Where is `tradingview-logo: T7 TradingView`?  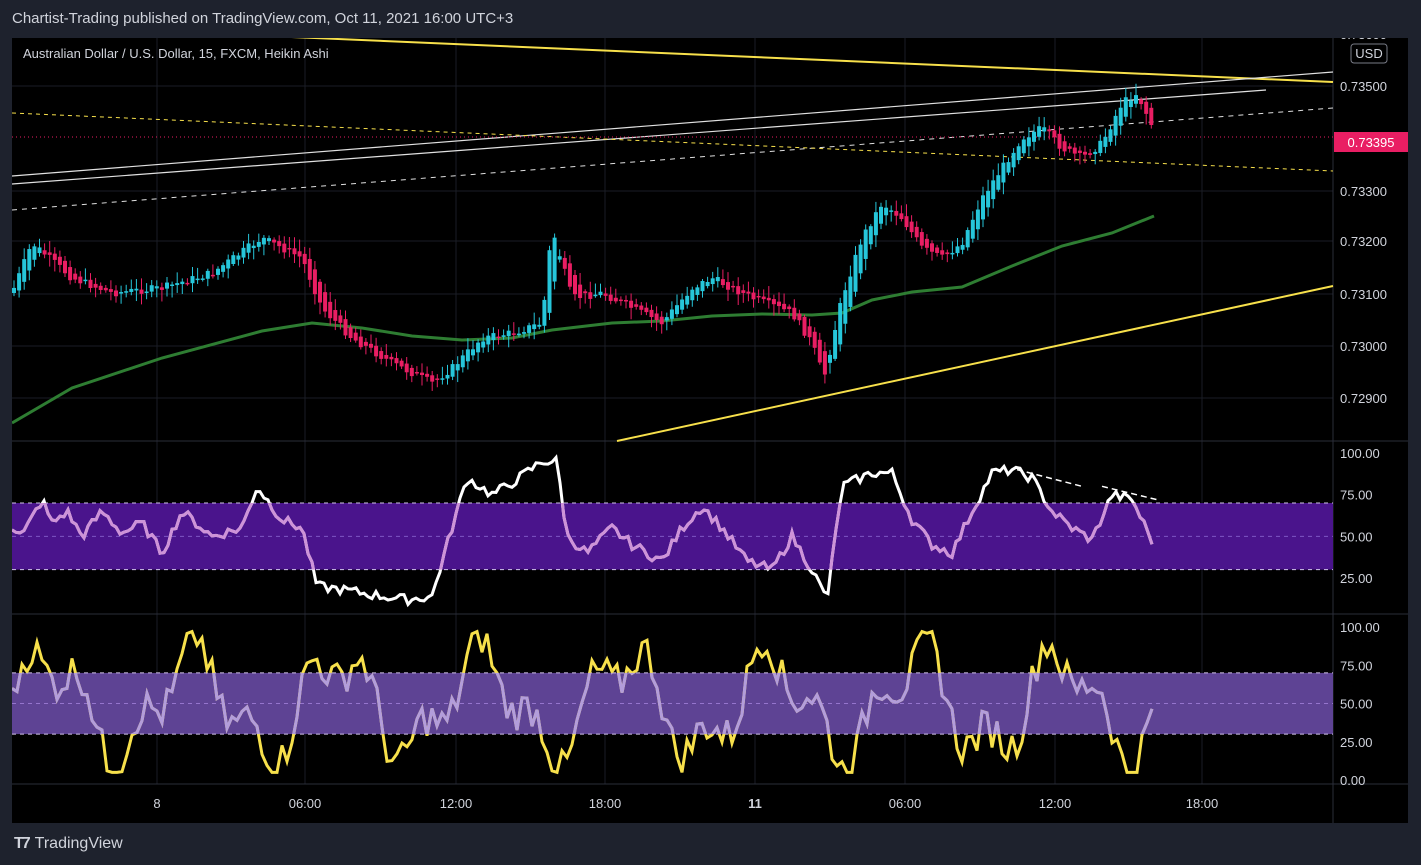 tradingview-logo: T7 TradingView is located at coordinates (68, 844).